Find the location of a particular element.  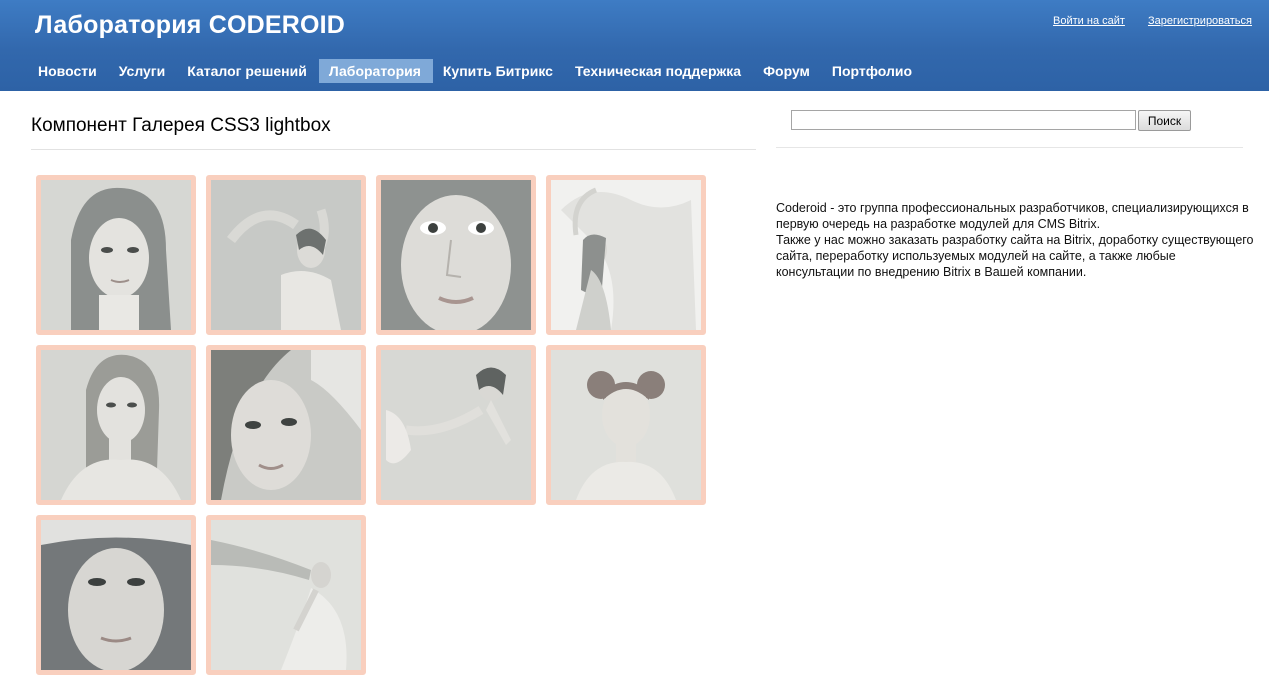

nav-item-forum: Форум is located at coordinates (787, 71).